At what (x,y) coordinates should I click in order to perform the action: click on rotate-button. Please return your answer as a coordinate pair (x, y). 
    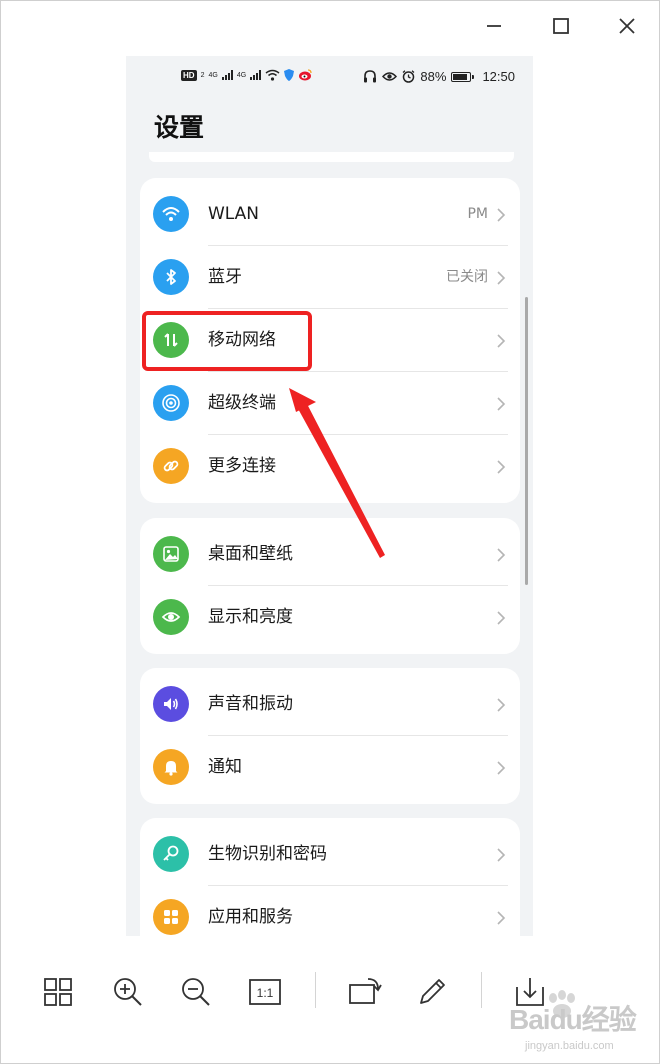
    Looking at the image, I should click on (365, 992).